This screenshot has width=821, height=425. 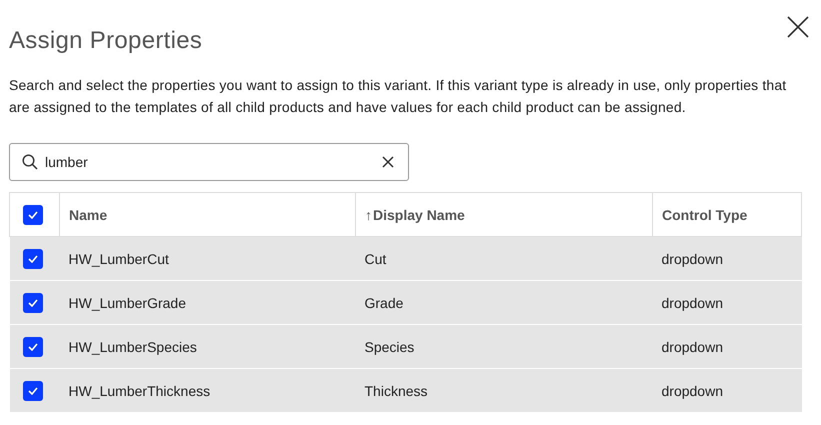 I want to click on table-row: HW_LumberSpecies Species dropdown, so click(x=406, y=346).